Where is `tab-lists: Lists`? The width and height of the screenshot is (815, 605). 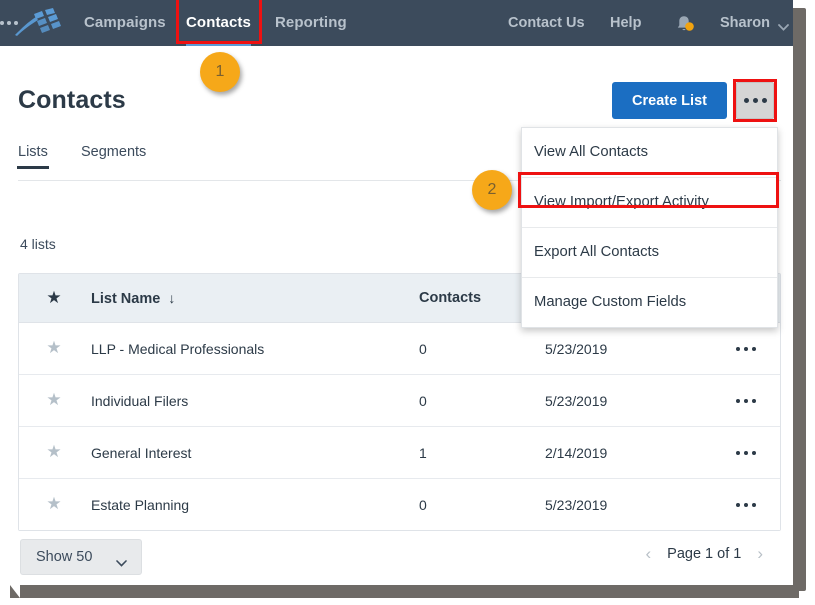
tab-lists: Lists is located at coordinates (33, 156).